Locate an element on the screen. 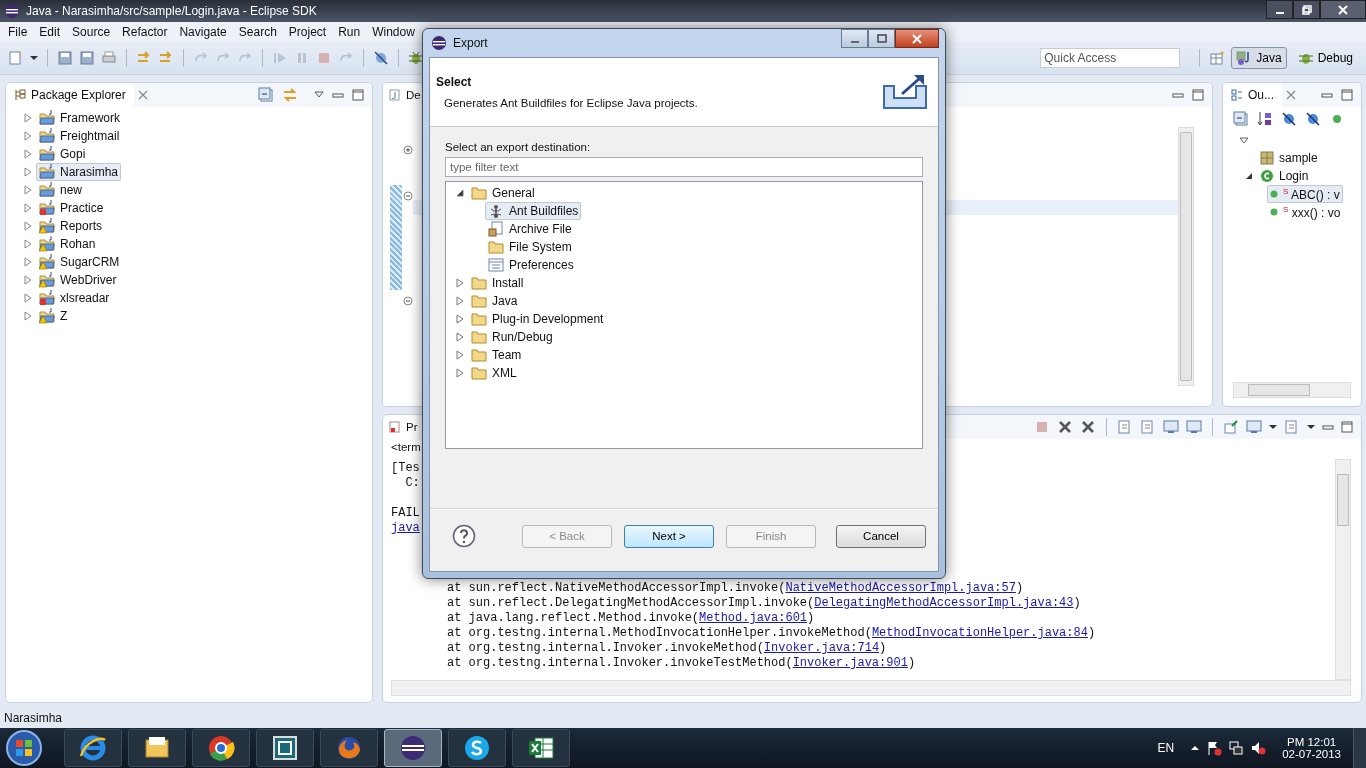 This screenshot has width=1366, height=768. dialog-button: Cancel is located at coordinates (881, 536).